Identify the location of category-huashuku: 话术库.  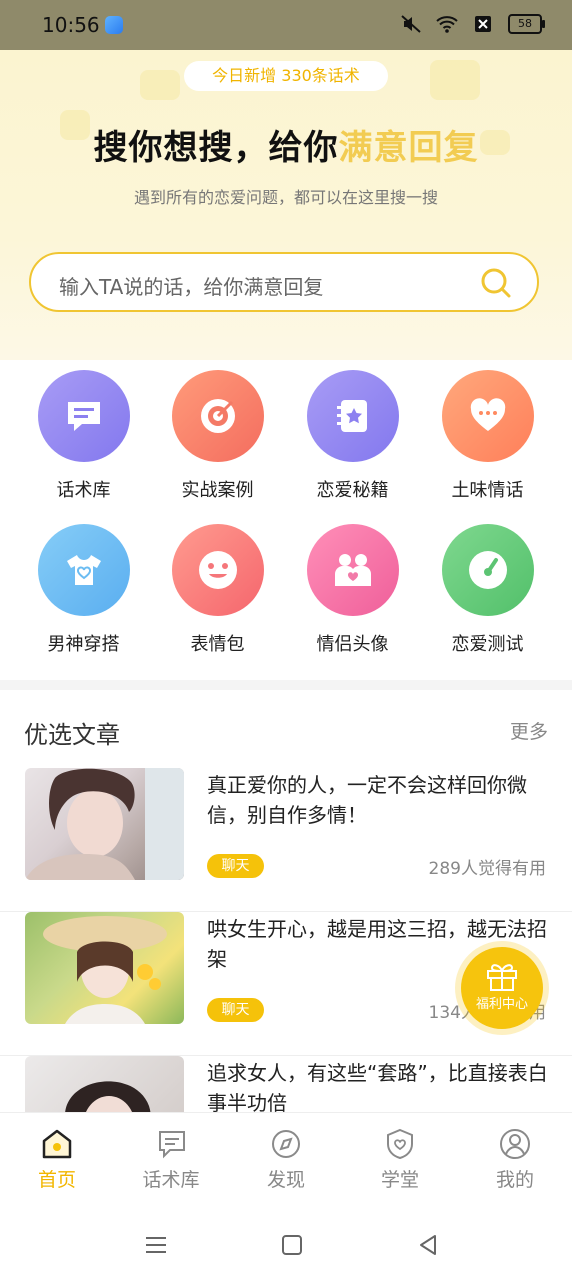
(83, 435).